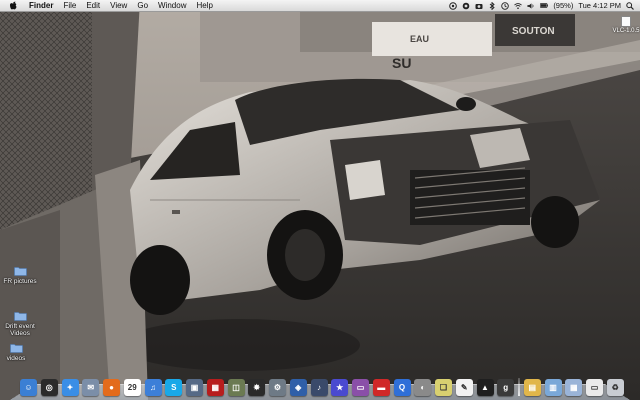  What do you see at coordinates (485, 387) in the screenshot?
I see `app-store-dock-icon: ▲` at bounding box center [485, 387].